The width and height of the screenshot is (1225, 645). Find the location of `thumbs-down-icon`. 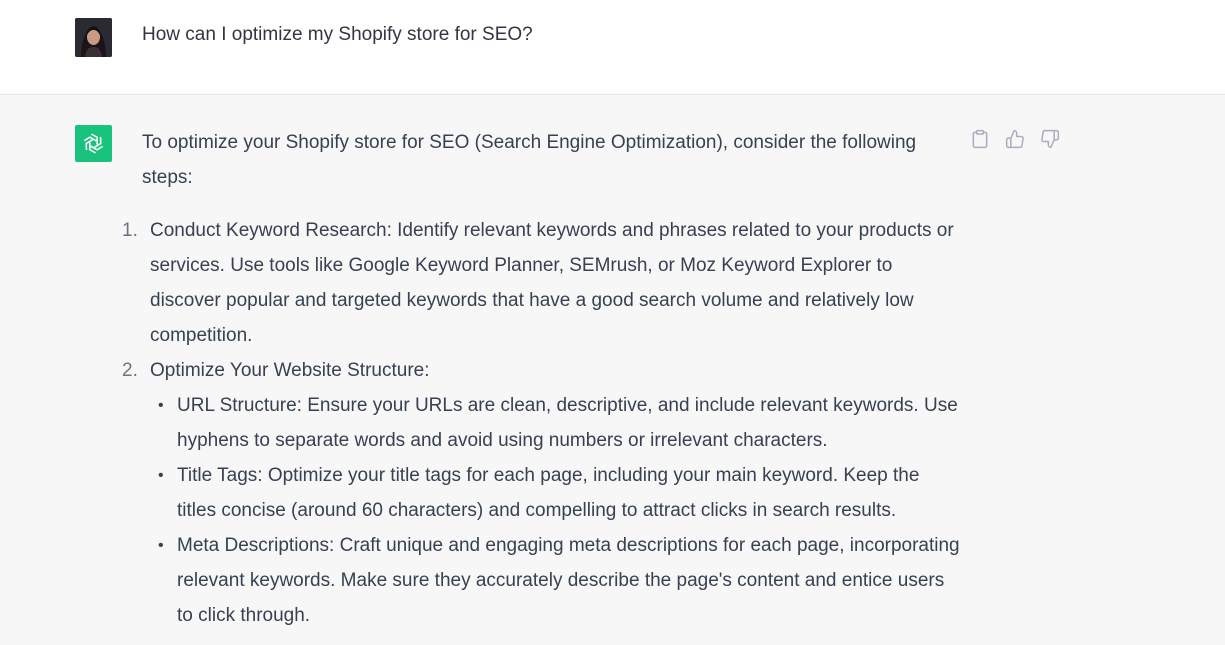

thumbs-down-icon is located at coordinates (1050, 139).